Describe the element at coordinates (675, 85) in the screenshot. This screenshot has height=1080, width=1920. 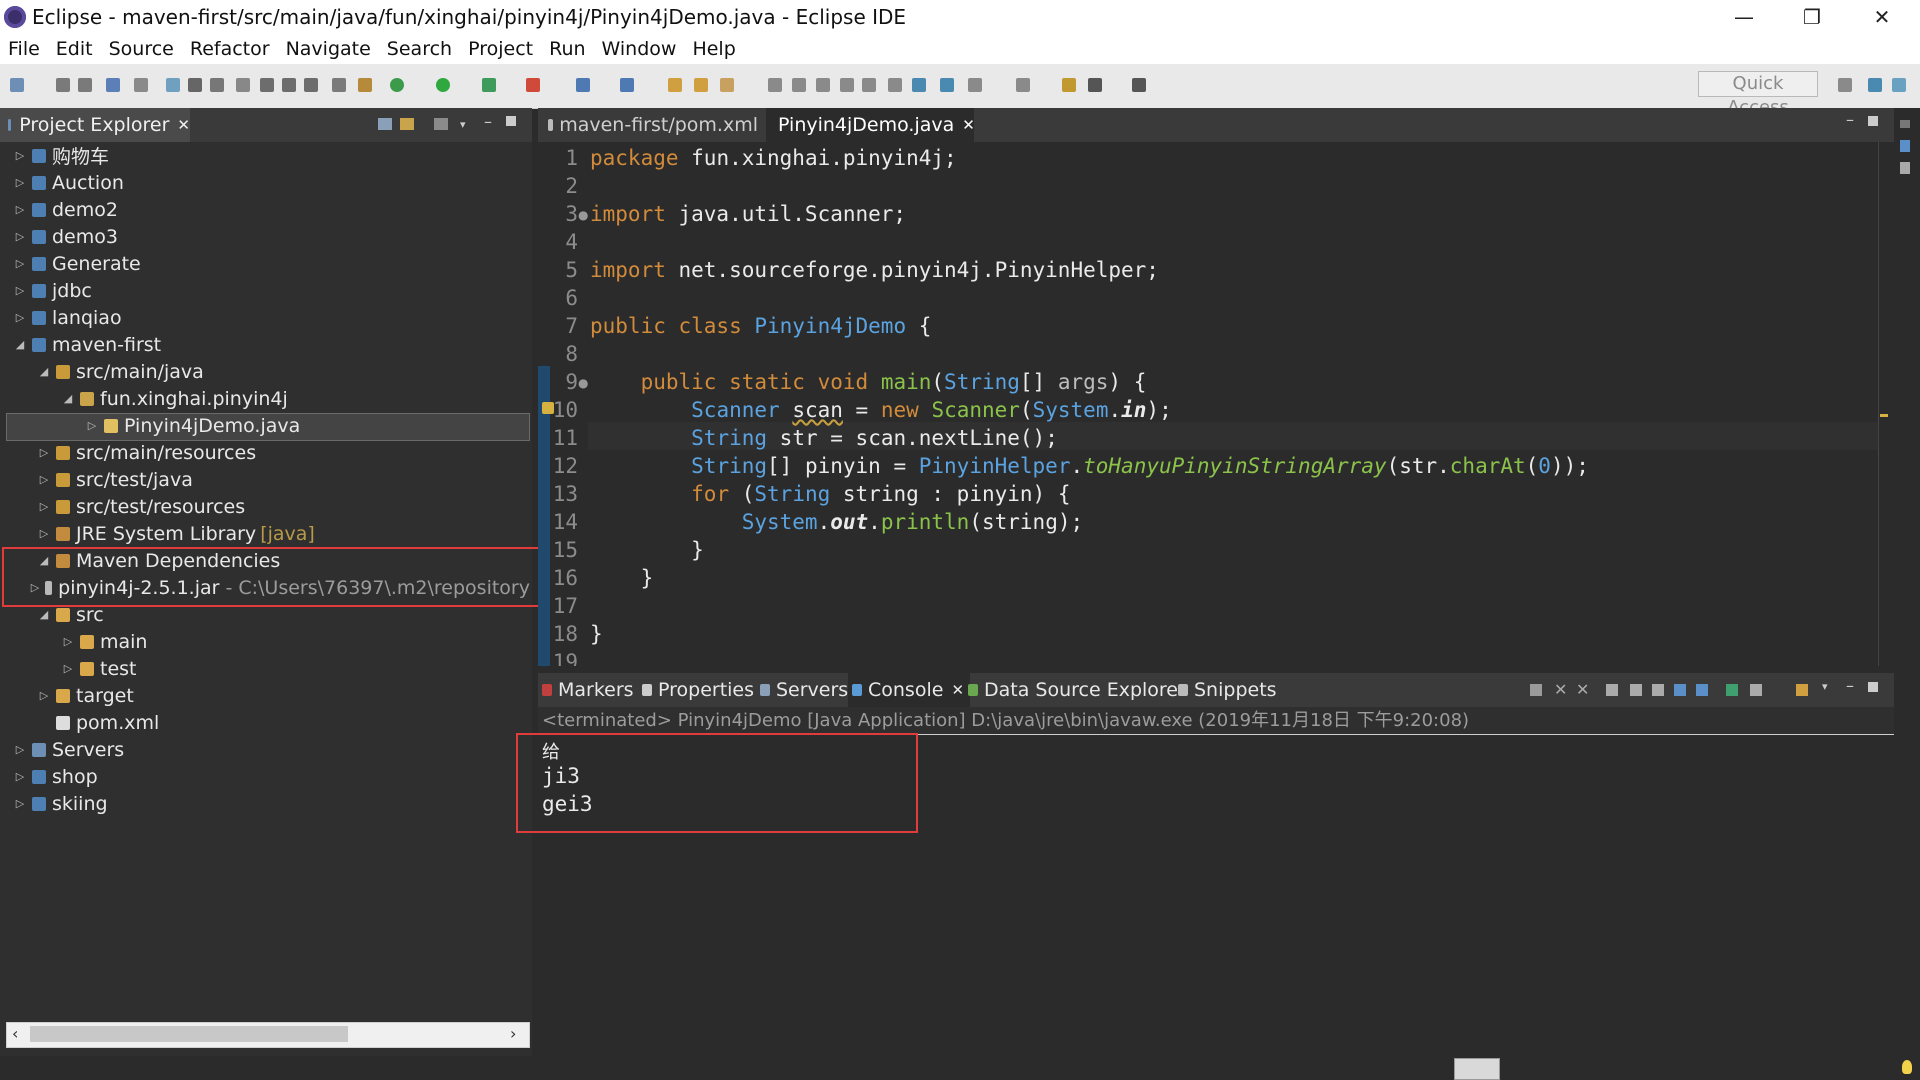
I see `open-type-icon` at that location.